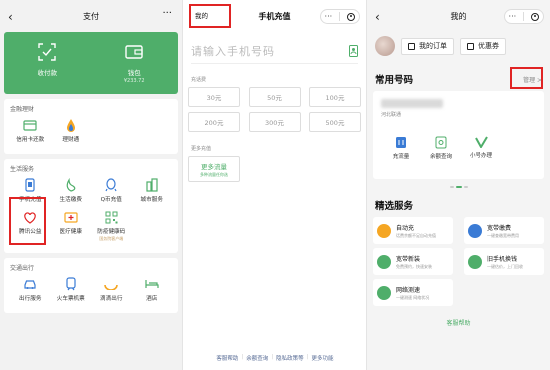 The width and height of the screenshot is (550, 370). Describe the element at coordinates (71, 125) in the screenshot. I see `drop-icon` at that location.